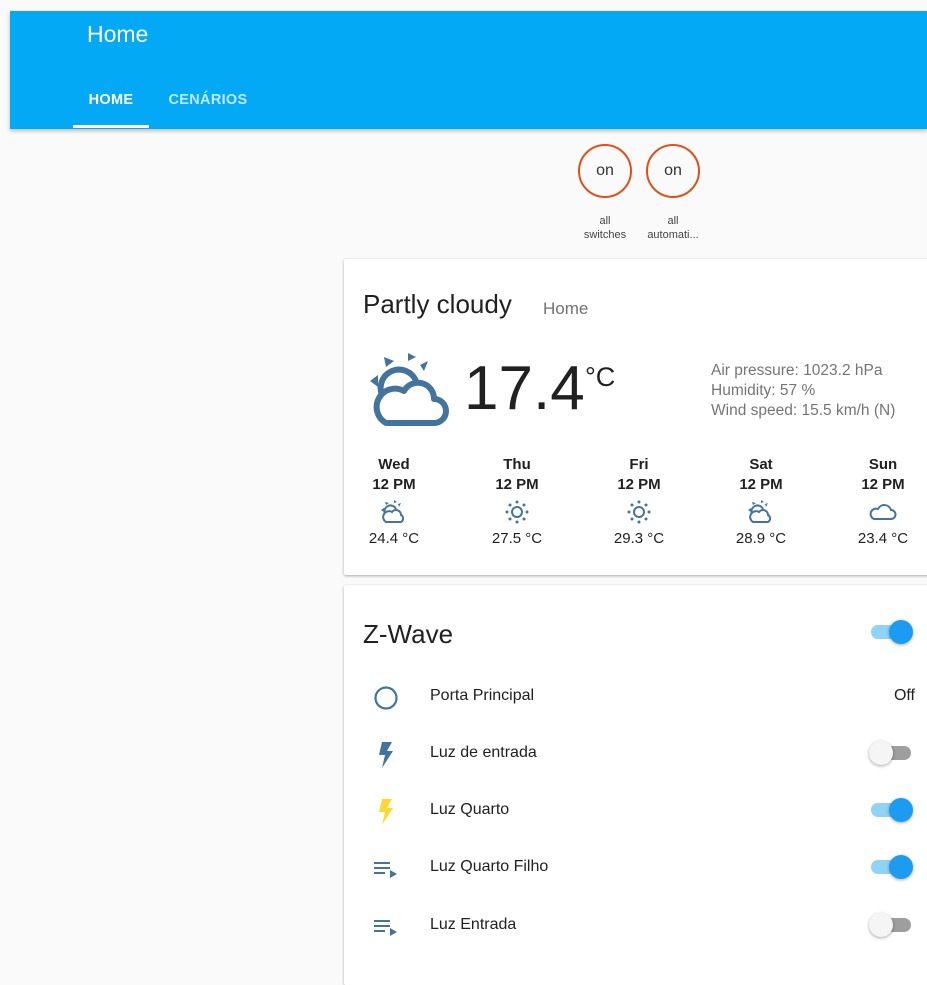 Image resolution: width=927 pixels, height=985 pixels. Describe the element at coordinates (437, 304) in the screenshot. I see `weather-condition: Partly cloudy` at that location.